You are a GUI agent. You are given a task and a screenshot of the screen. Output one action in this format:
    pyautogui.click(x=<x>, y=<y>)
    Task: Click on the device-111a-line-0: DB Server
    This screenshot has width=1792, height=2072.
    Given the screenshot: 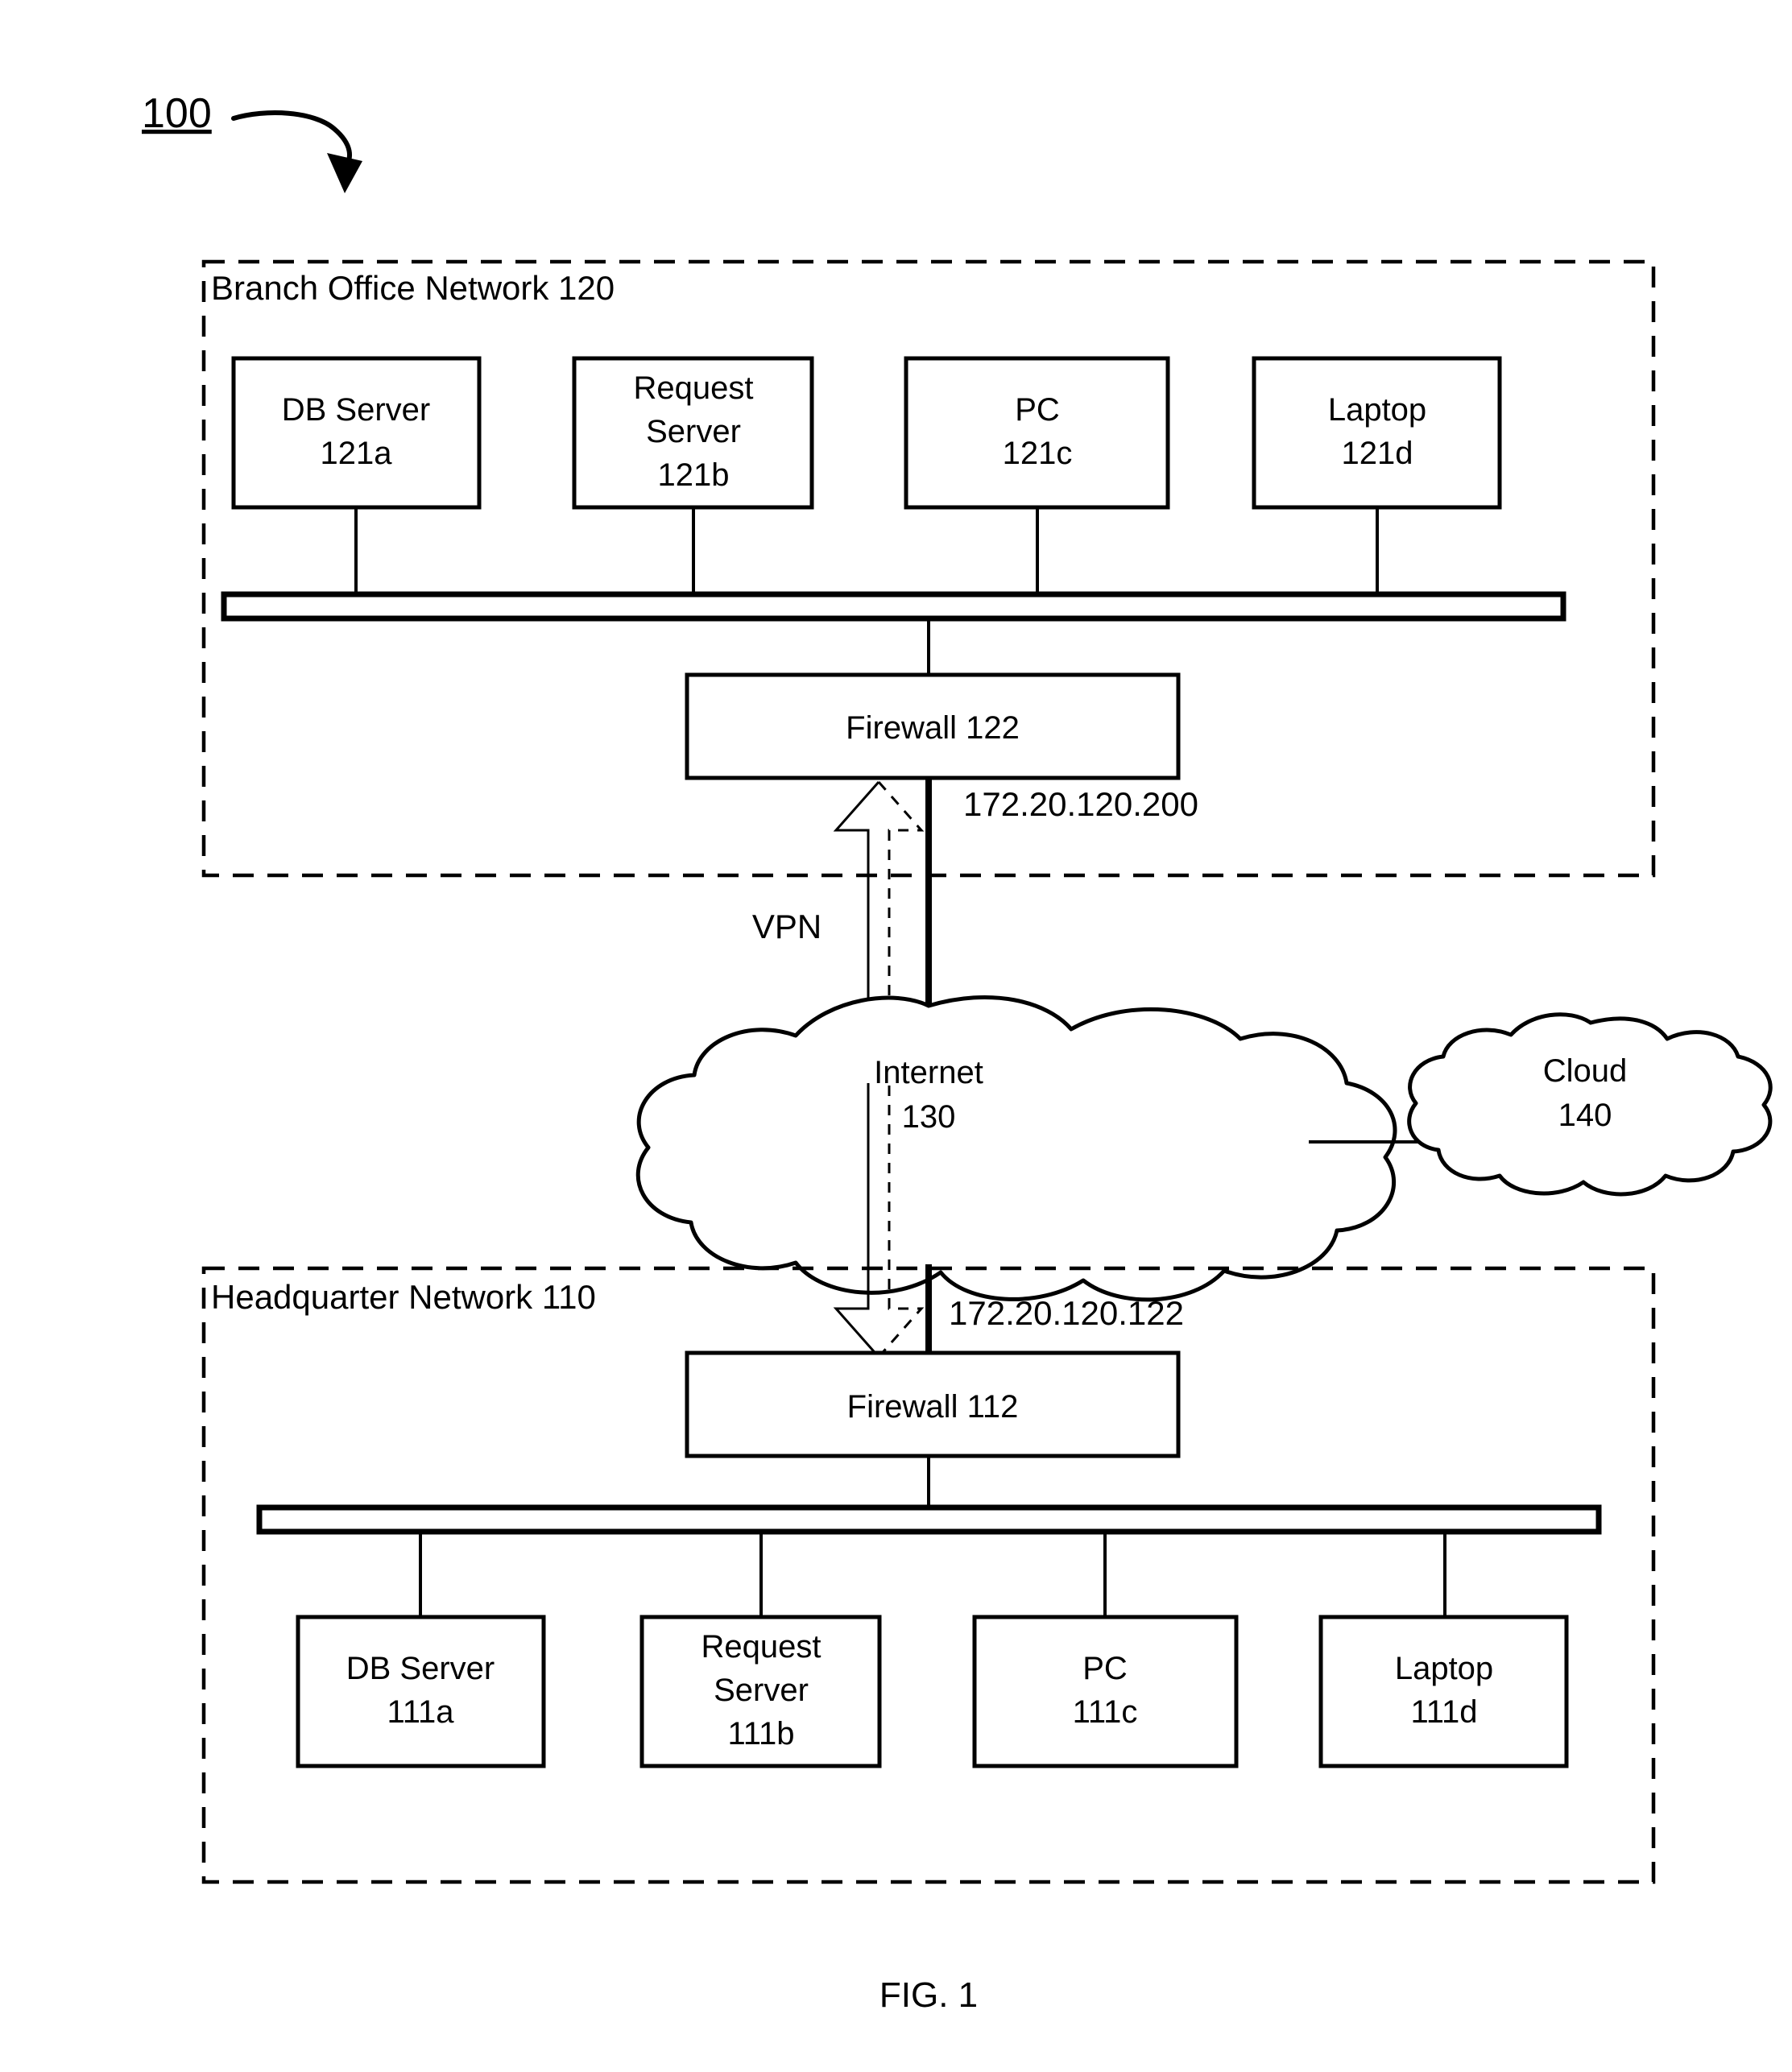 What is the action you would take?
    pyautogui.click(x=420, y=1668)
    